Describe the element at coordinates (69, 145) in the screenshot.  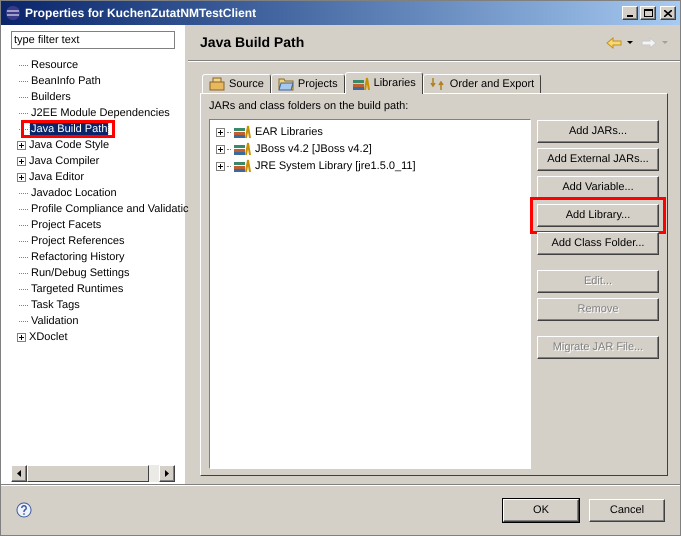
I see `tree-item: Java Code Style` at that location.